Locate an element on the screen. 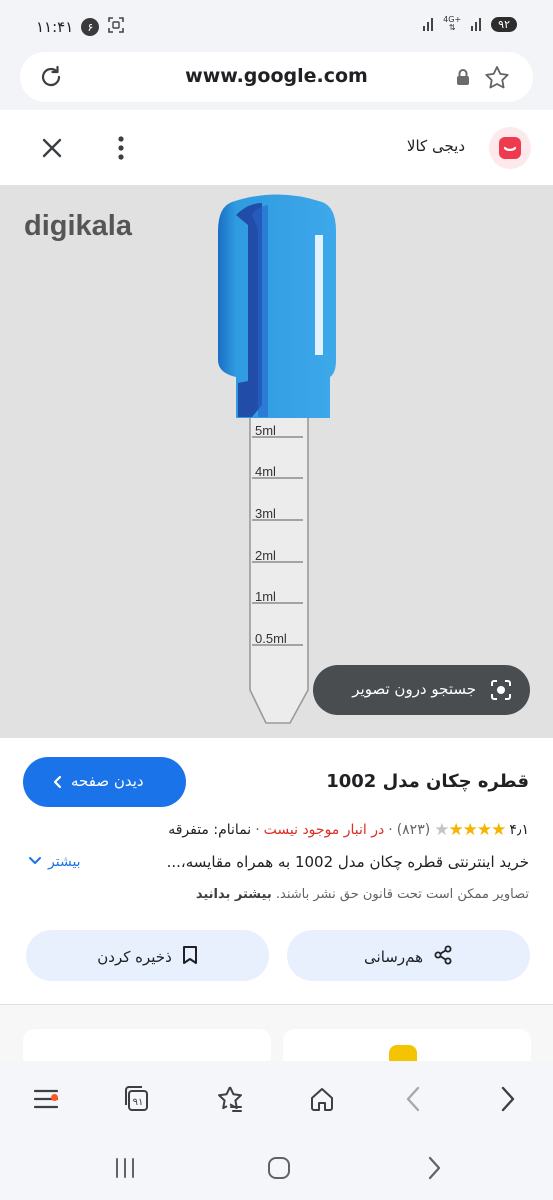 The image size is (553, 1200). share-button: هم‌رسانی is located at coordinates (408, 955).